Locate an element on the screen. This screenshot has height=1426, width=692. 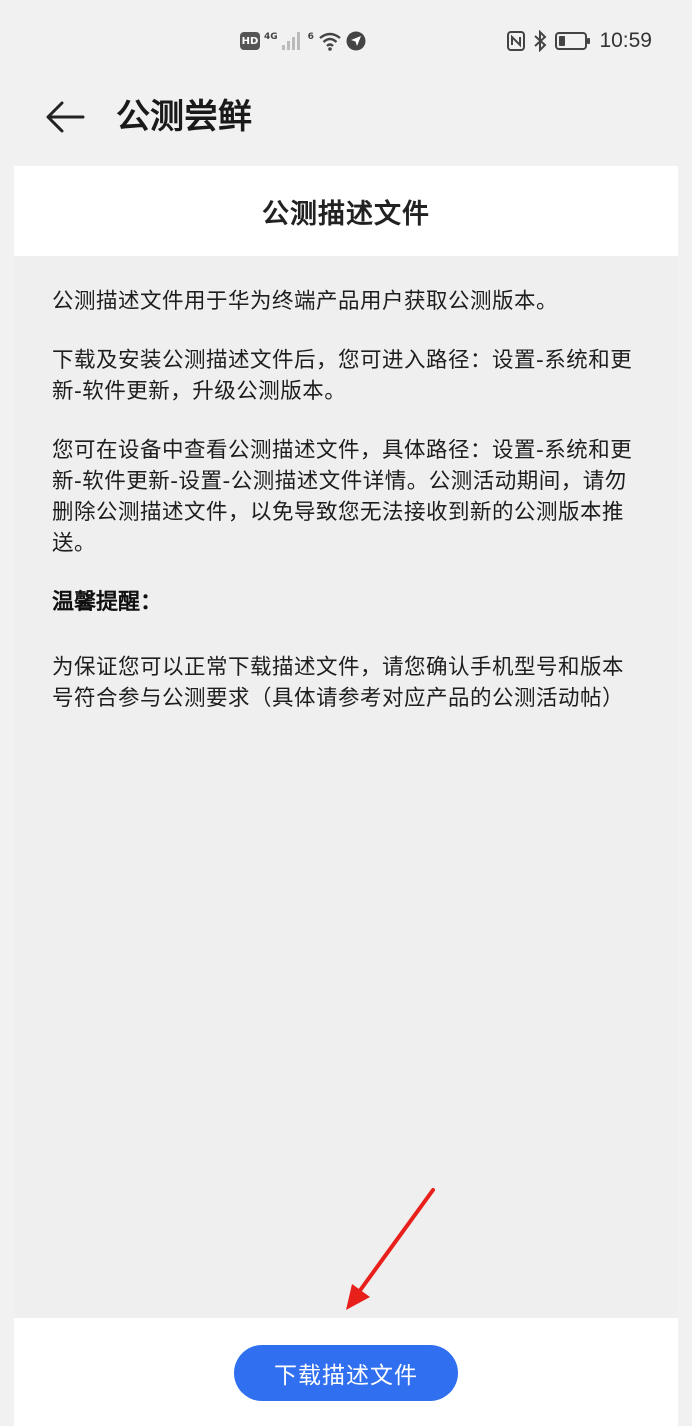
page-title: 公测尝鲜 is located at coordinates (184, 117).